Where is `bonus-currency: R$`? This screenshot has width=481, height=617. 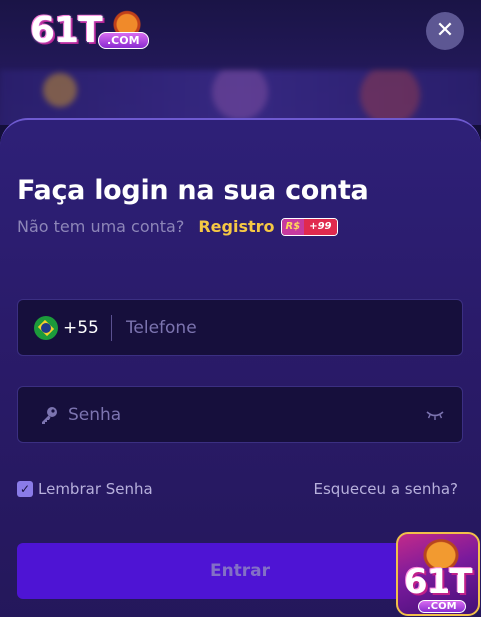
bonus-currency: R$ is located at coordinates (293, 226).